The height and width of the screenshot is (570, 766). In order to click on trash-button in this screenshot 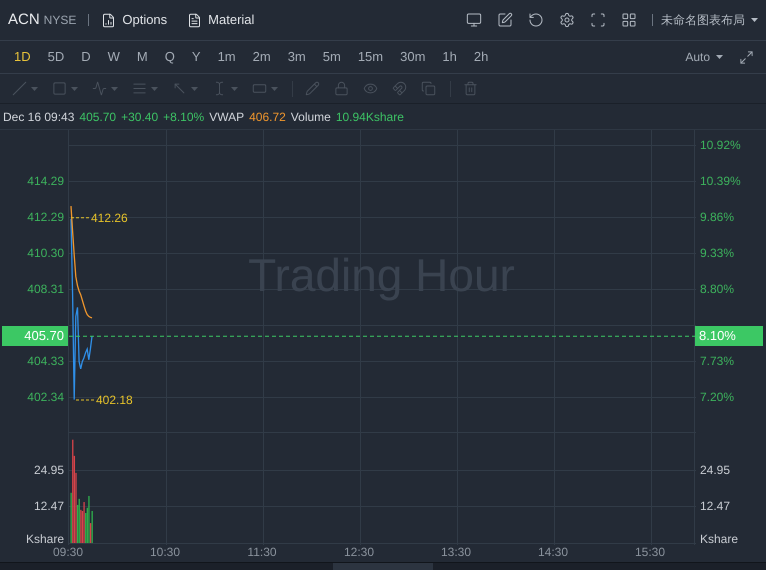, I will do `click(470, 88)`.